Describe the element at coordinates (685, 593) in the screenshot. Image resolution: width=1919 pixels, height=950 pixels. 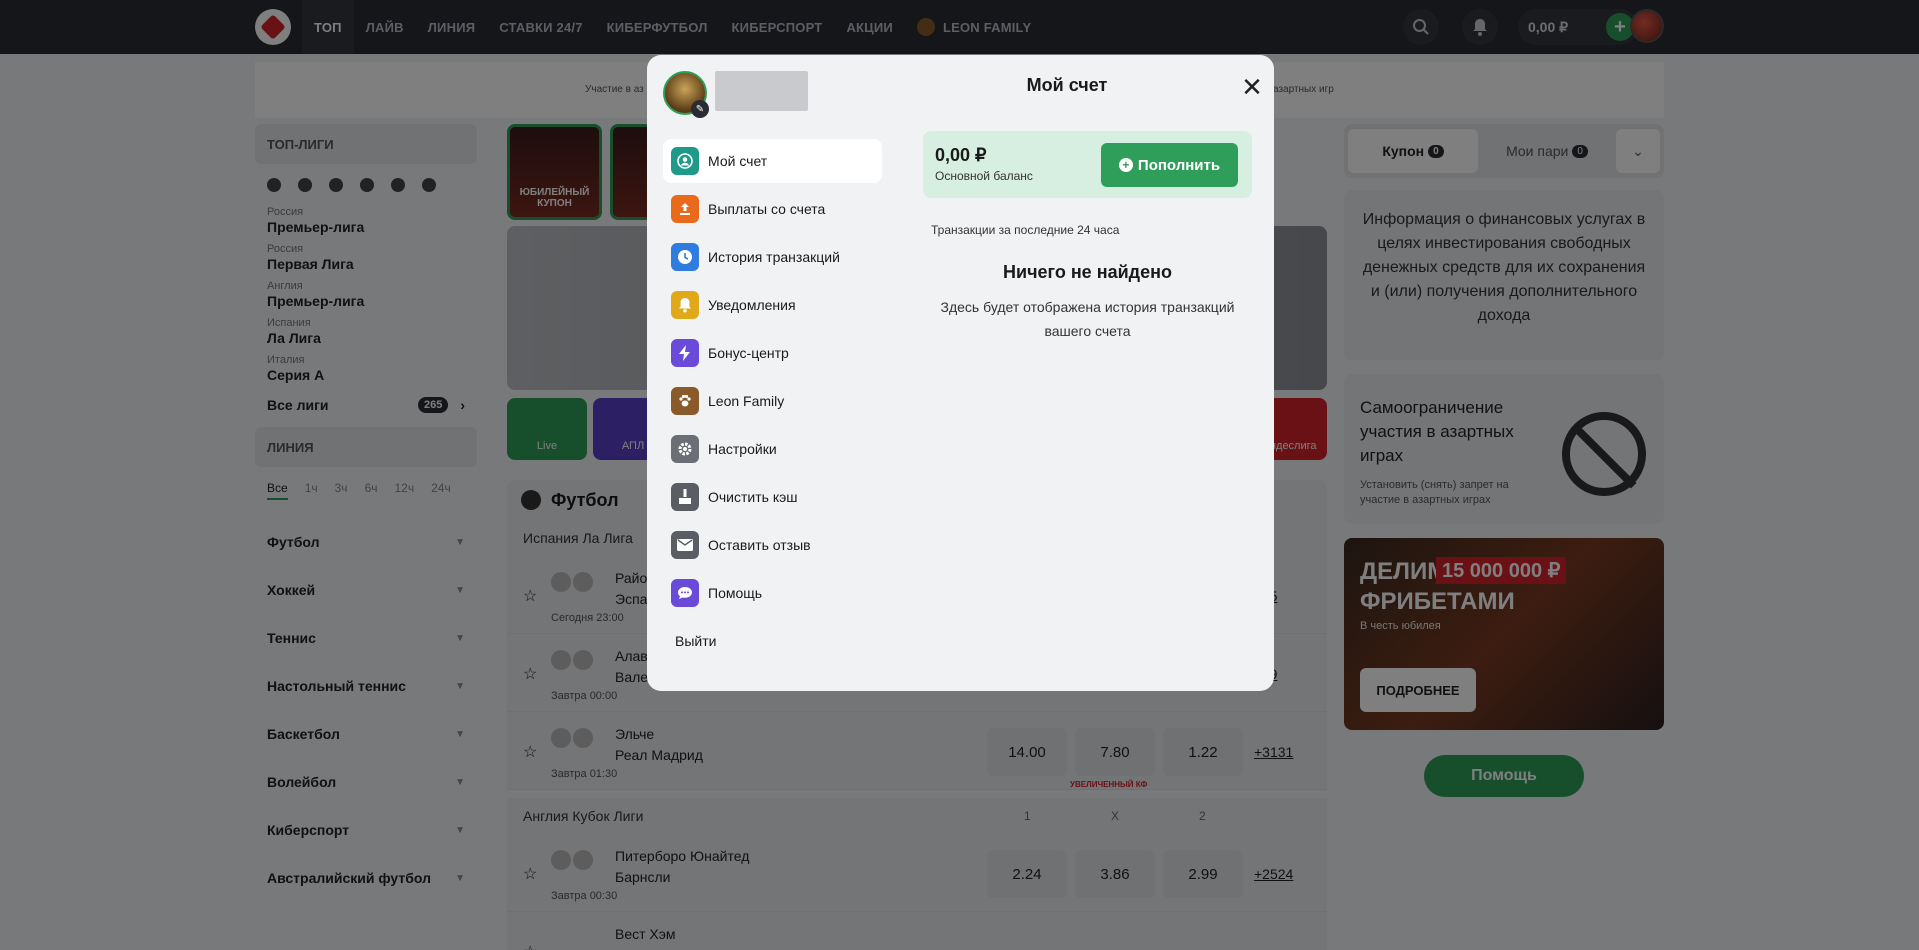
I see `chat-icon` at that location.